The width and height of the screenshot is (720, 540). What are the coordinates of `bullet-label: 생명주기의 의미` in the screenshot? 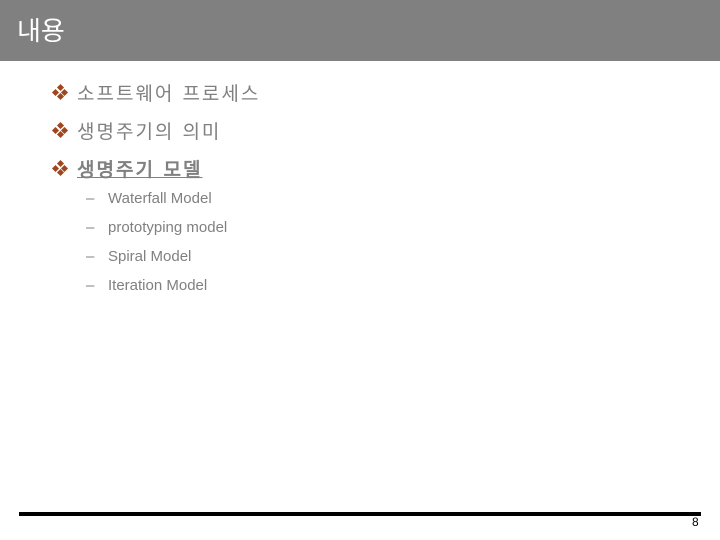 It's located at (149, 131).